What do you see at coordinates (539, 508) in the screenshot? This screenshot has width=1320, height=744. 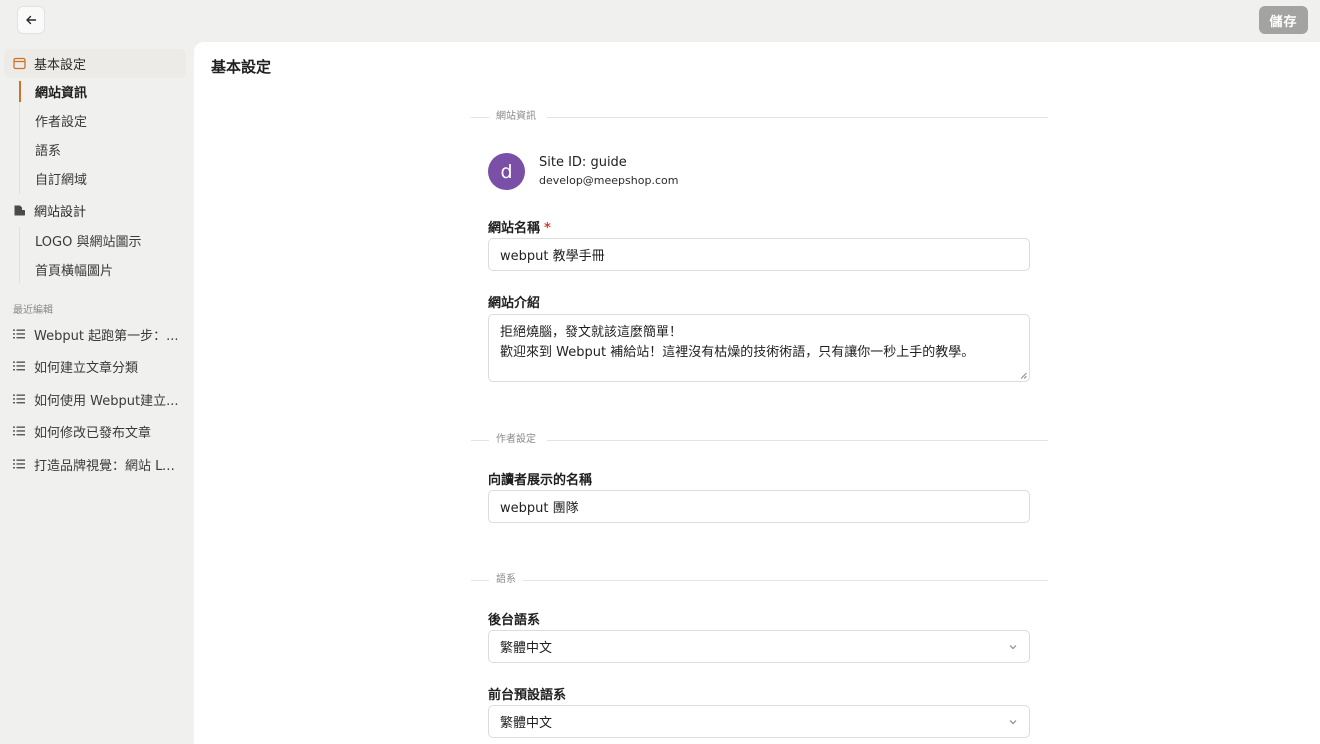 I see `display-name-value: webput 團隊` at bounding box center [539, 508].